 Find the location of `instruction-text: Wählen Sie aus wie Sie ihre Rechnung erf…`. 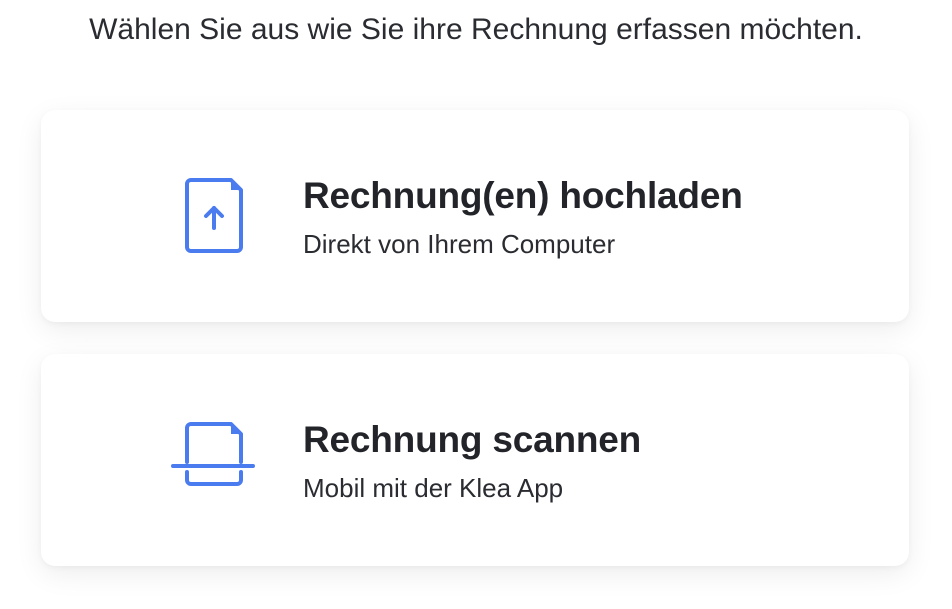

instruction-text: Wählen Sie aus wie Sie ihre Rechnung erf… is located at coordinates (476, 29).